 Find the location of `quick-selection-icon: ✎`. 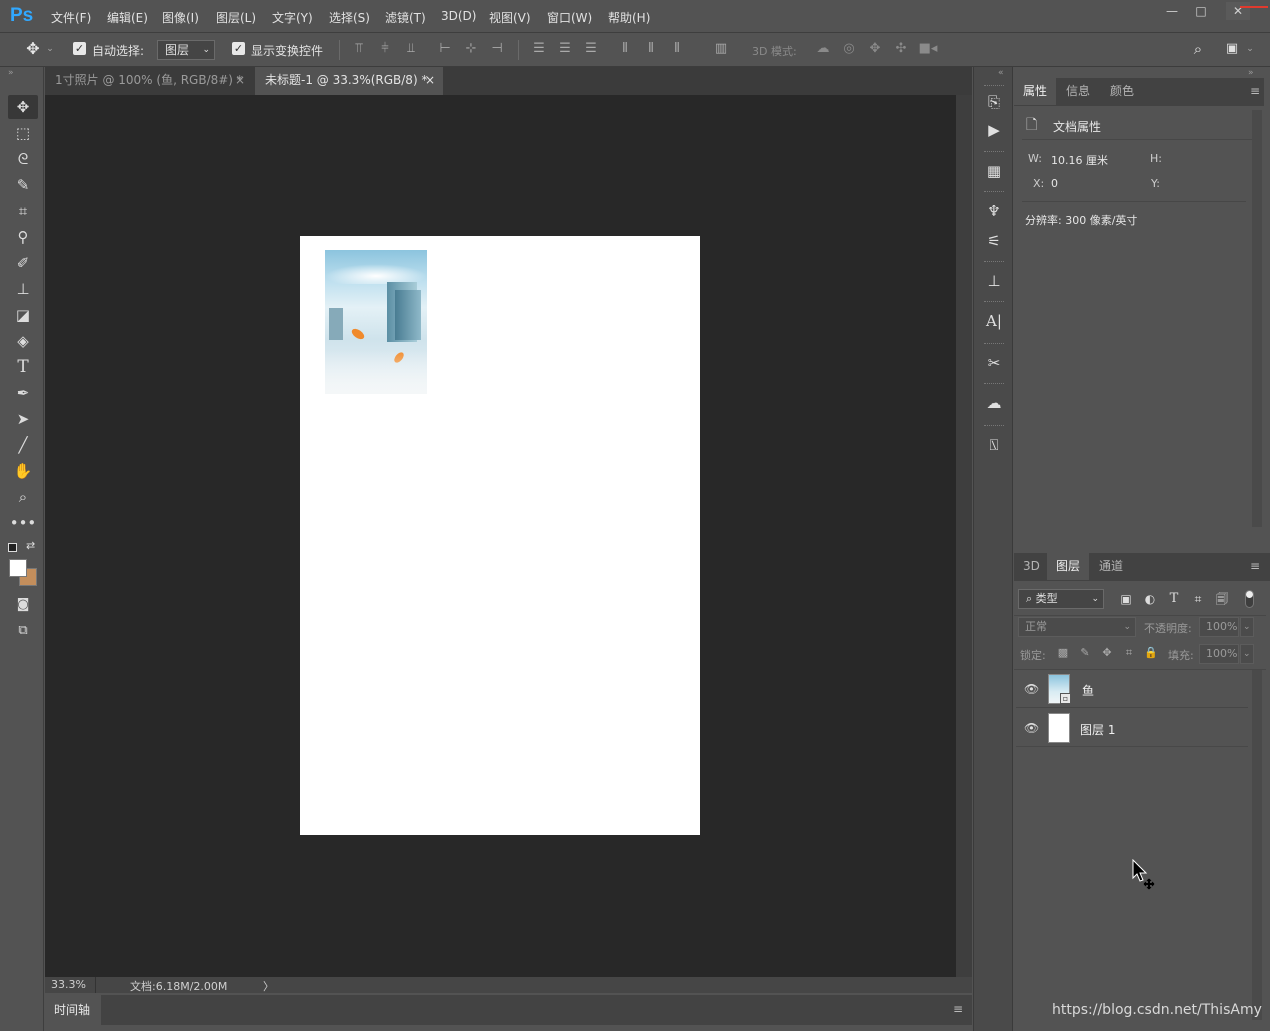

quick-selection-icon: ✎ is located at coordinates (23, 185).